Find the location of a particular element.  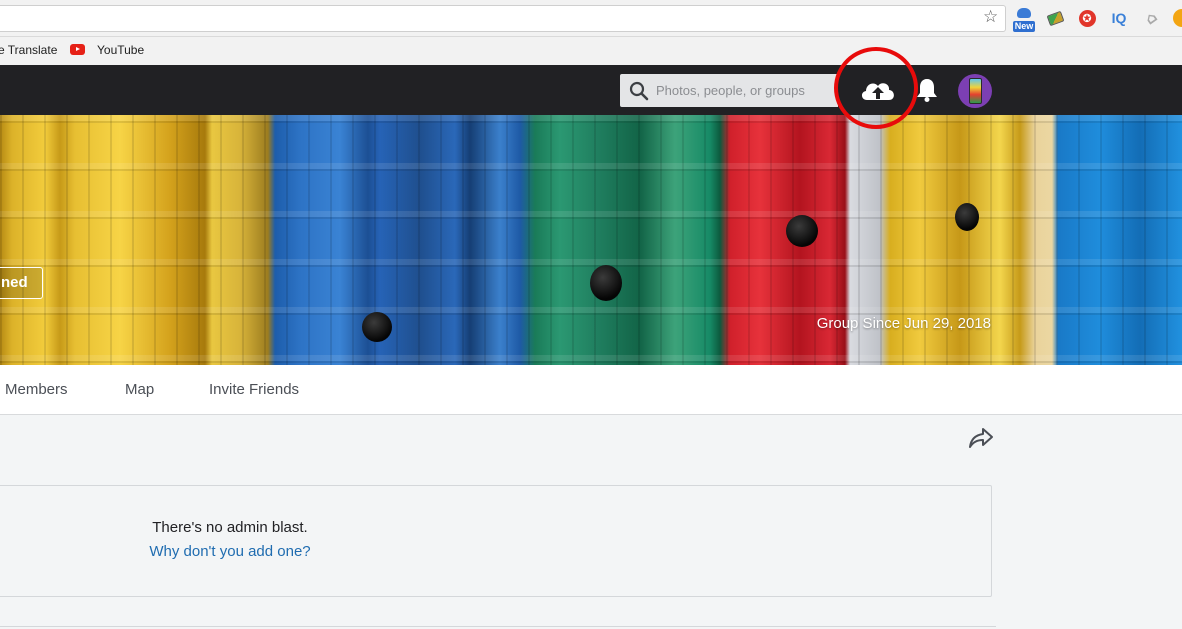

tag-extension-icon: ⌂ is located at coordinates (1150, 17).